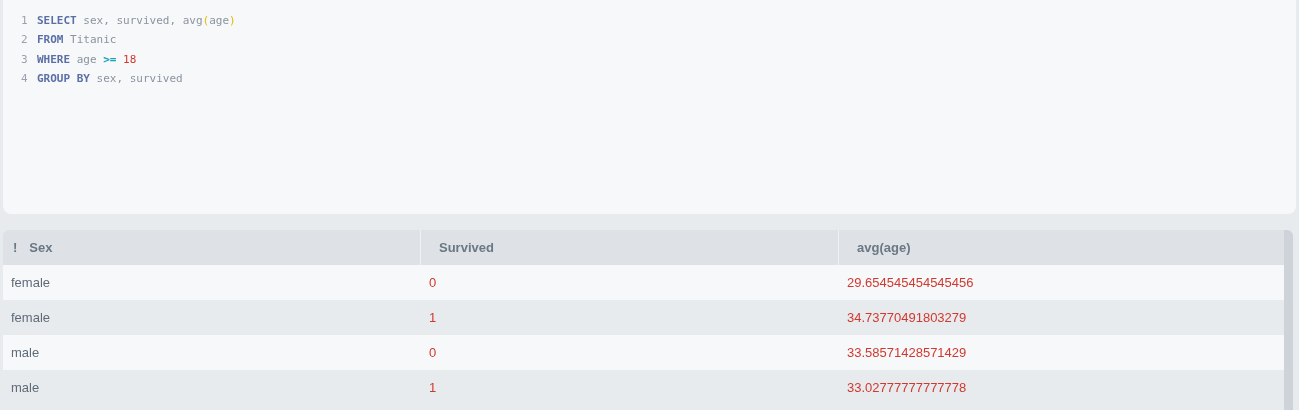 Image resolution: width=1299 pixels, height=410 pixels. Describe the element at coordinates (910, 282) in the screenshot. I see `table-cell-text: 29.654545454545456` at that location.